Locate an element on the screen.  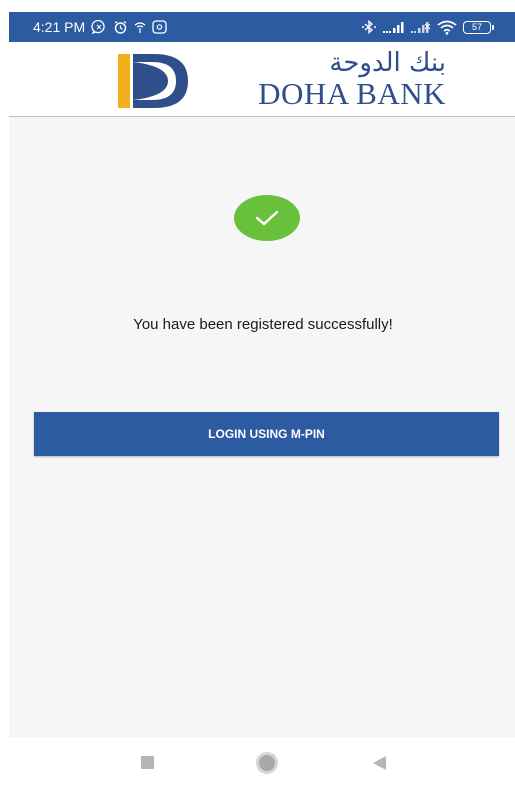
checkmark-glyph is located at coordinates (267, 218).